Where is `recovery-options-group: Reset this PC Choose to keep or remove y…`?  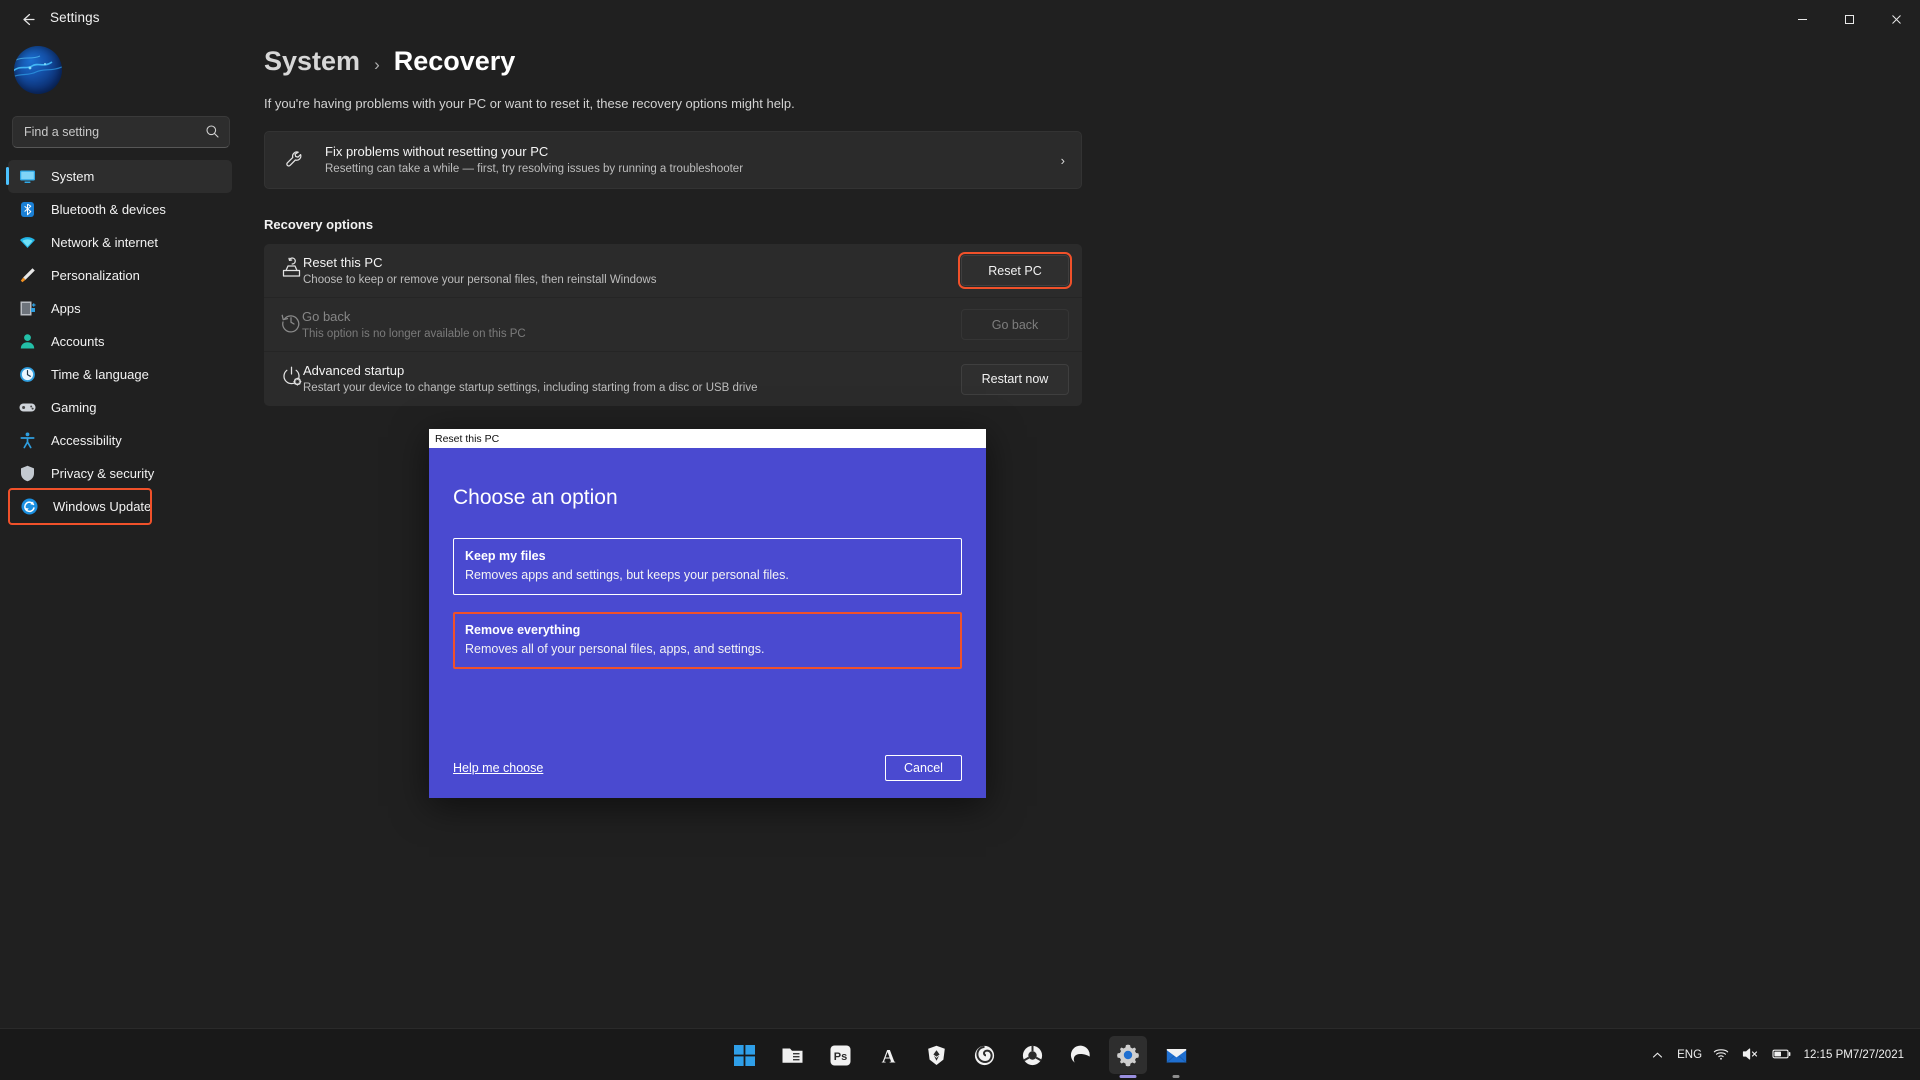 recovery-options-group: Reset this PC Choose to keep or remove y… is located at coordinates (673, 325).